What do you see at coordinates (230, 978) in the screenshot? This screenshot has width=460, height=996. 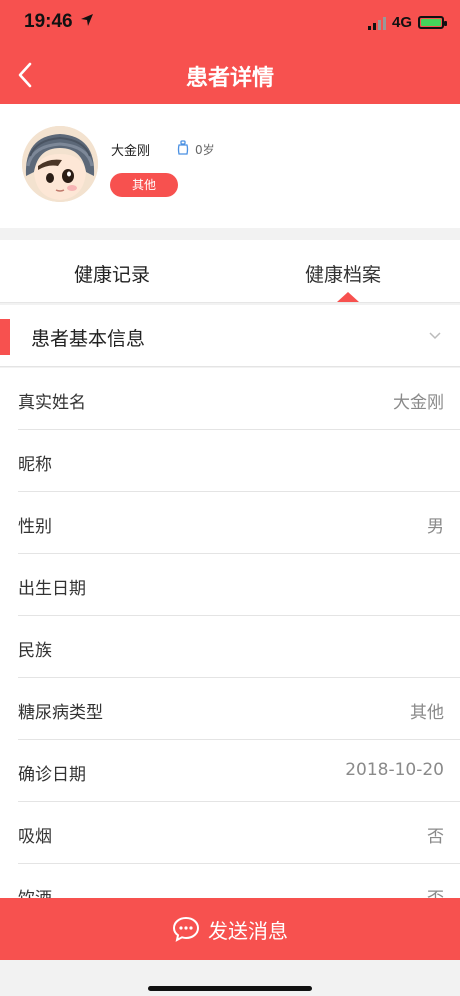 I see `home-indicator-area` at bounding box center [230, 978].